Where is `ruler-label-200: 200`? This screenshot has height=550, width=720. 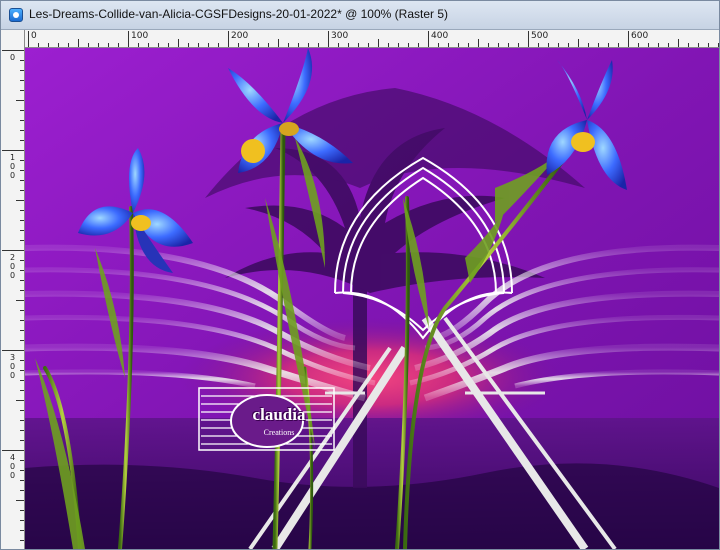
ruler-label-200: 200 is located at coordinates (12, 266).